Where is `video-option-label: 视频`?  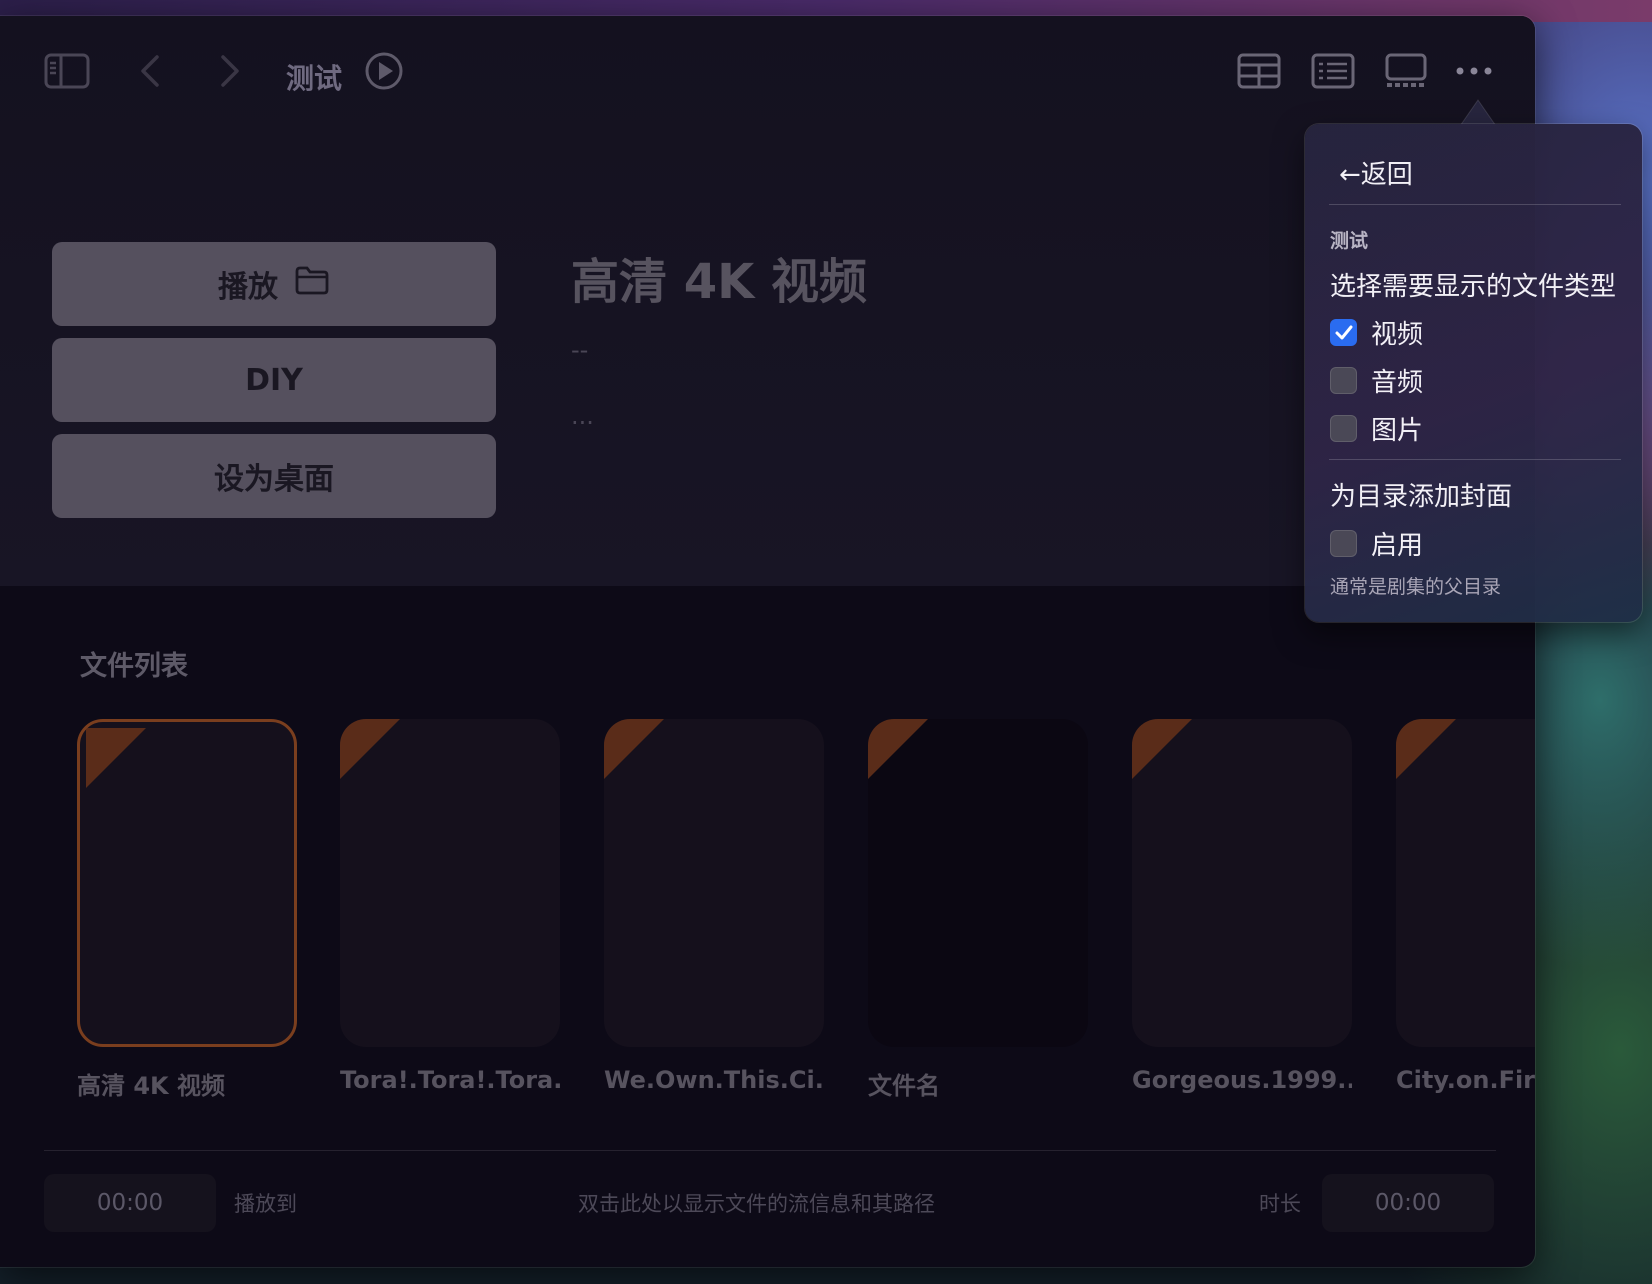
video-option-label: 视频 is located at coordinates (1397, 335).